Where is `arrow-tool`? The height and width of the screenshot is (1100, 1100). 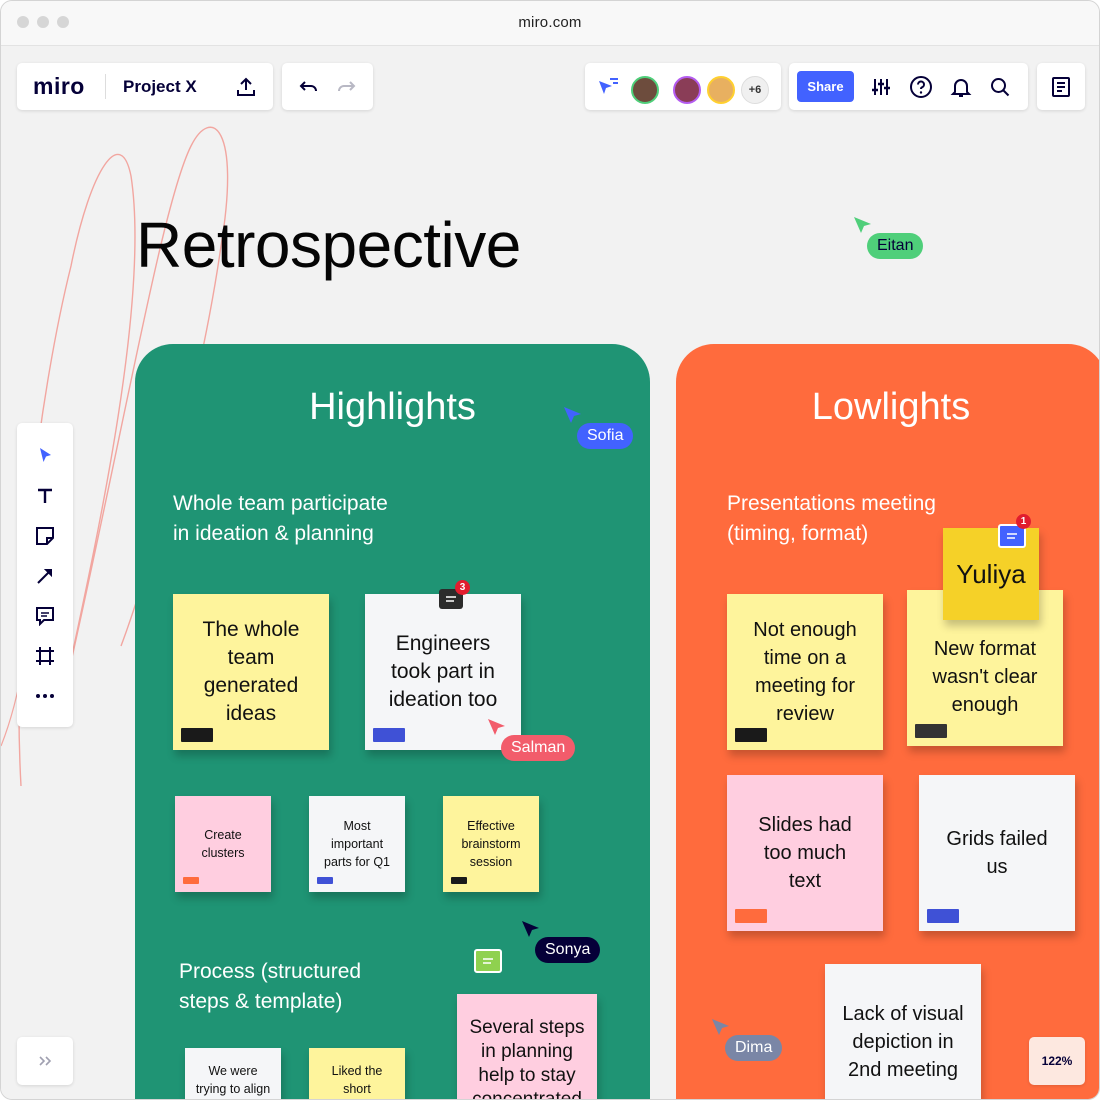
arrow-tool is located at coordinates (45, 576).